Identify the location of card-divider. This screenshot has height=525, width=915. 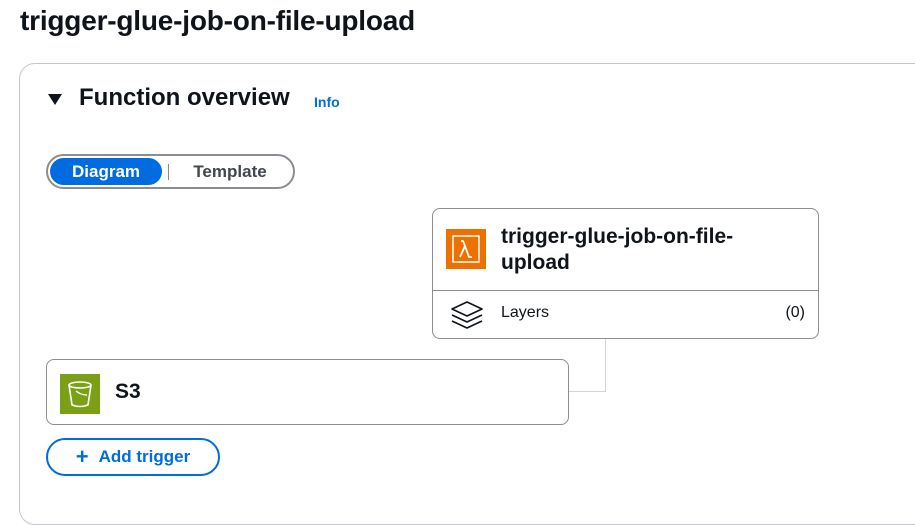
(625, 290).